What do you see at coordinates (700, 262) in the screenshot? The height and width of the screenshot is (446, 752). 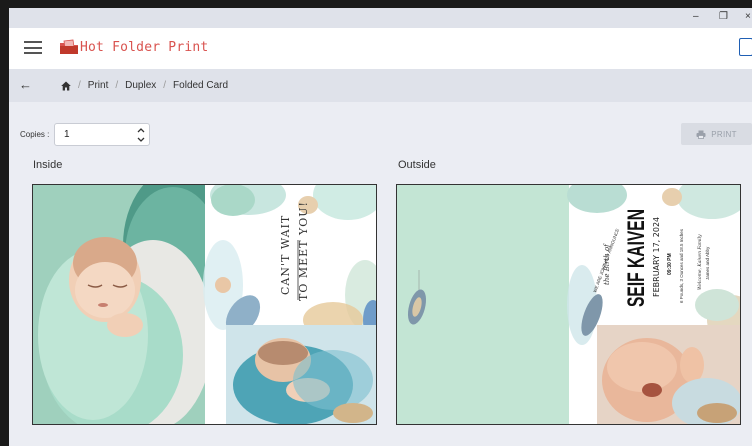 I see `announcement-welcome: Welcome, Kaiven Family` at bounding box center [700, 262].